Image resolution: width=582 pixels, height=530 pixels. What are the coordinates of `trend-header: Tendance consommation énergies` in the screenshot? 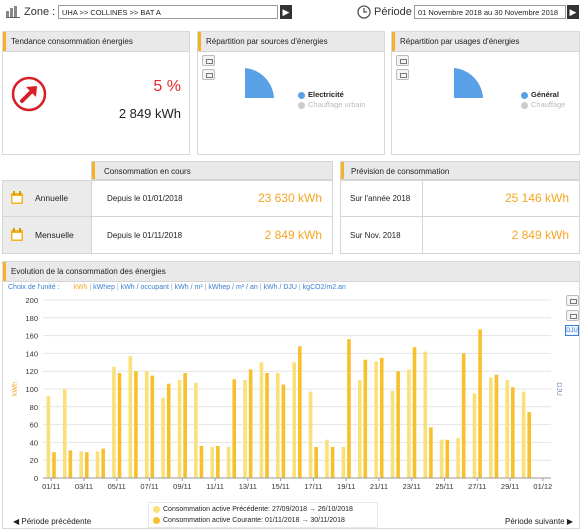 It's located at (96, 42).